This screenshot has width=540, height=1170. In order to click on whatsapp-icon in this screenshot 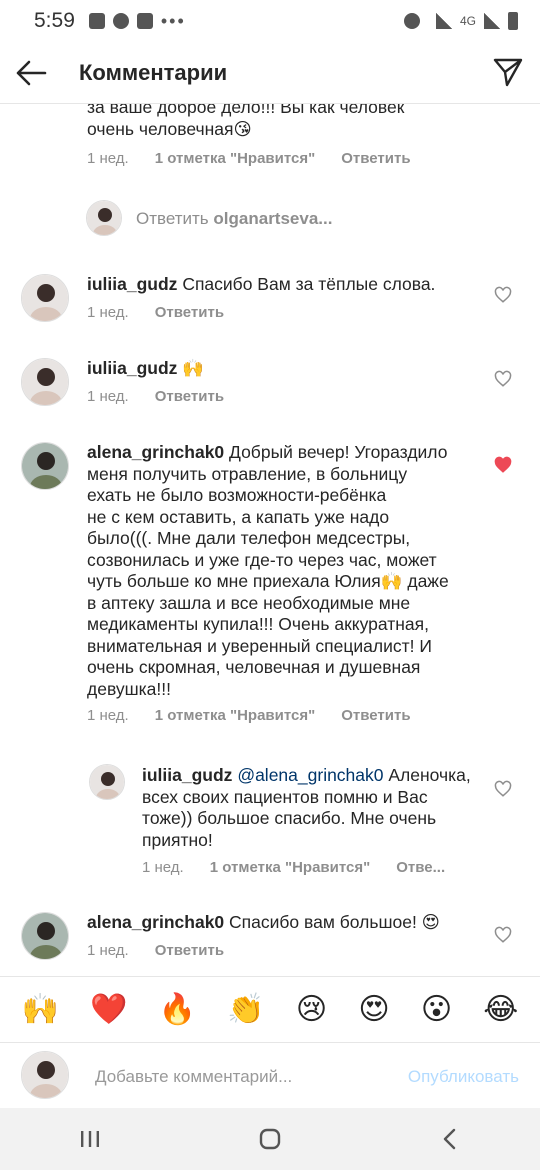, I will do `click(120, 21)`.